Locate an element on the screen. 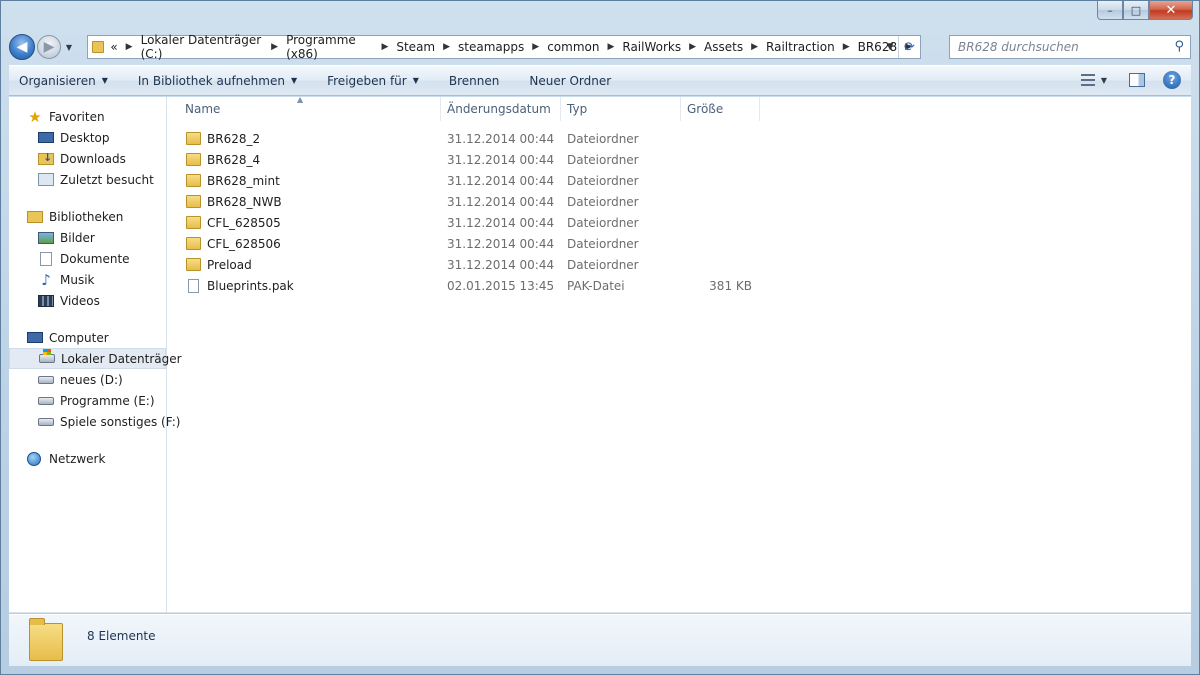 Image resolution: width=1200 pixels, height=675 pixels. nav-network: Netzwerk is located at coordinates (87, 458).